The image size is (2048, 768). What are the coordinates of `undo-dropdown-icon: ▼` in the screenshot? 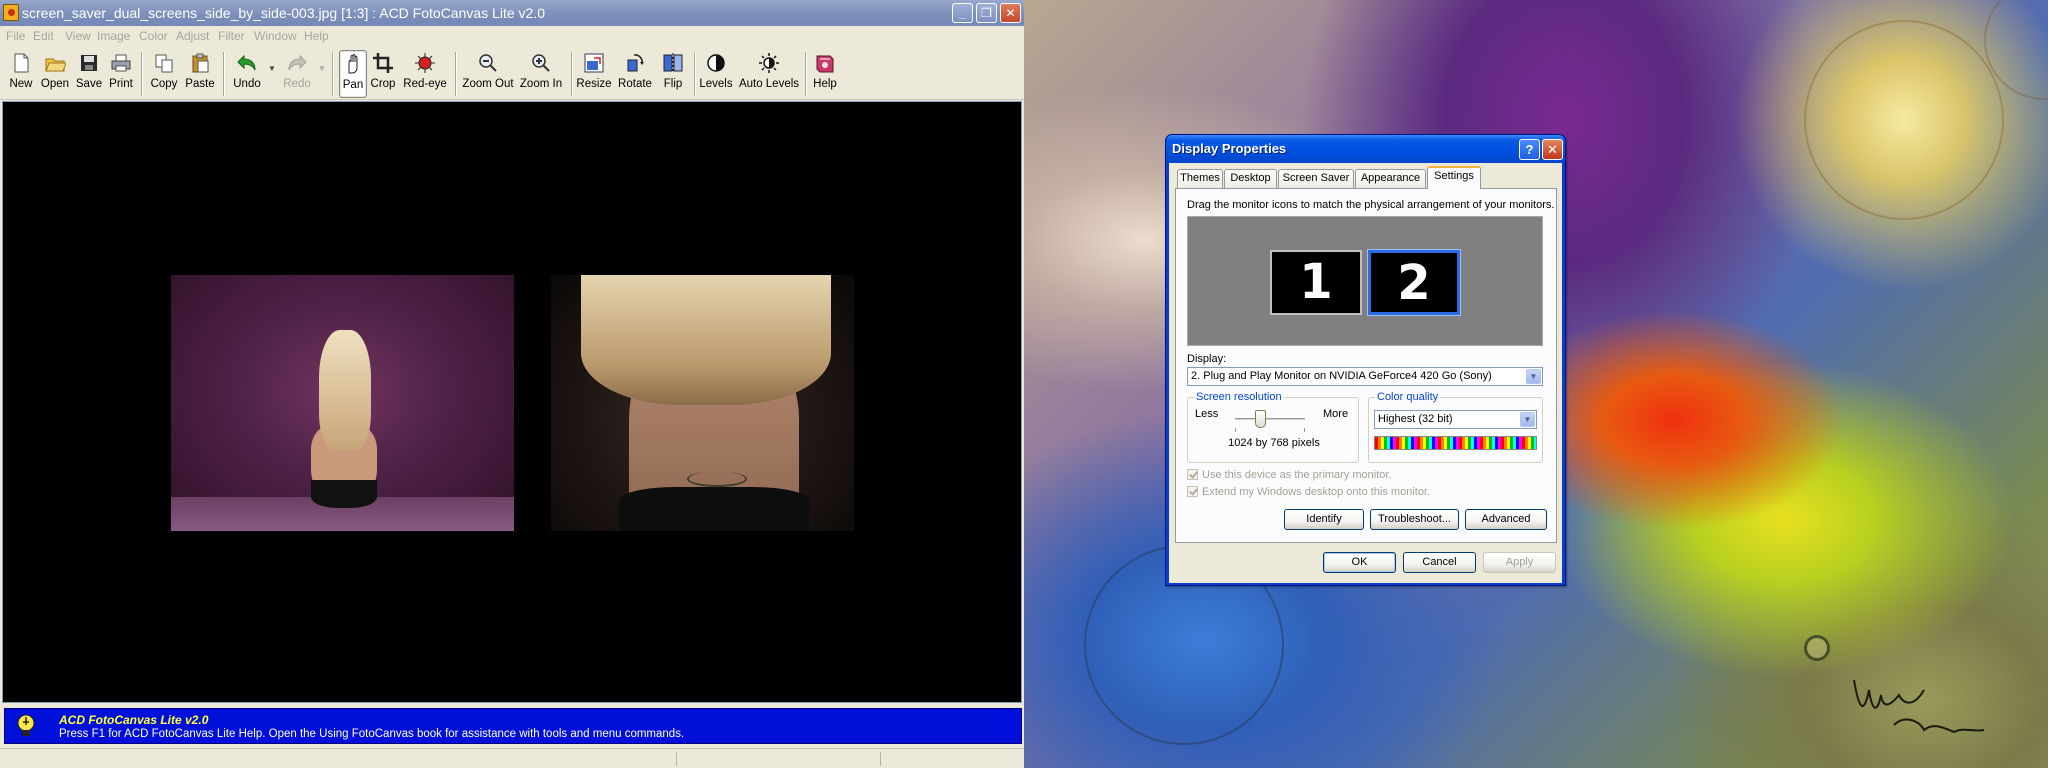 It's located at (272, 68).